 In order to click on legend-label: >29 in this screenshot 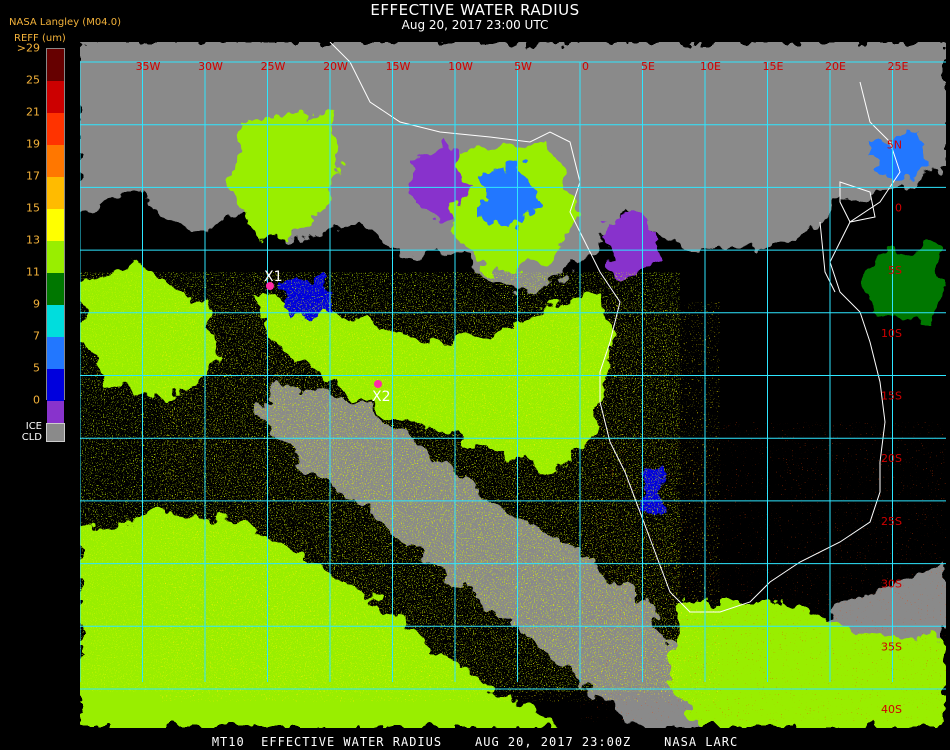, I will do `click(28, 48)`.